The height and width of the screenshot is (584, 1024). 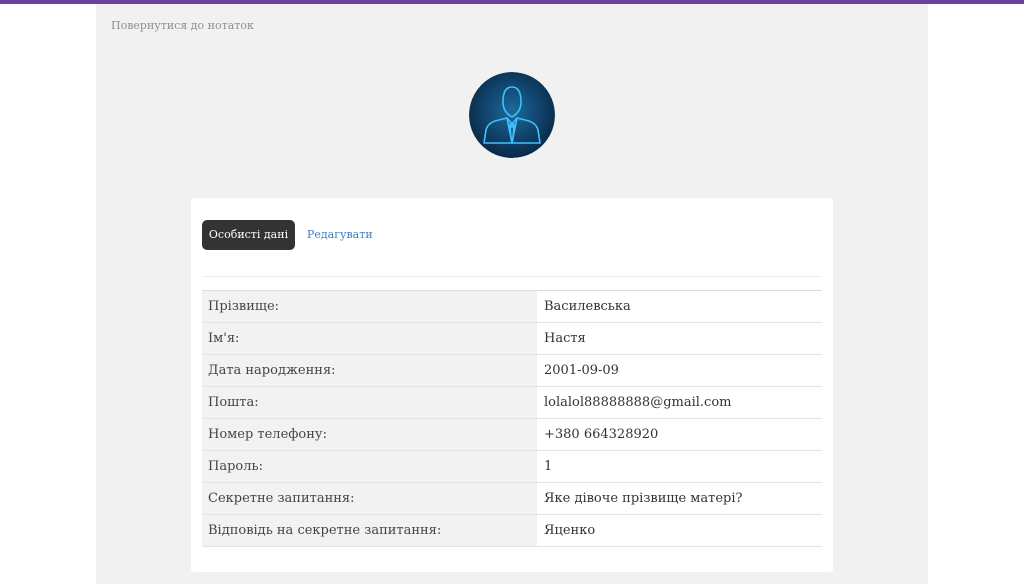 I want to click on field-value: Яценко, so click(x=679, y=530).